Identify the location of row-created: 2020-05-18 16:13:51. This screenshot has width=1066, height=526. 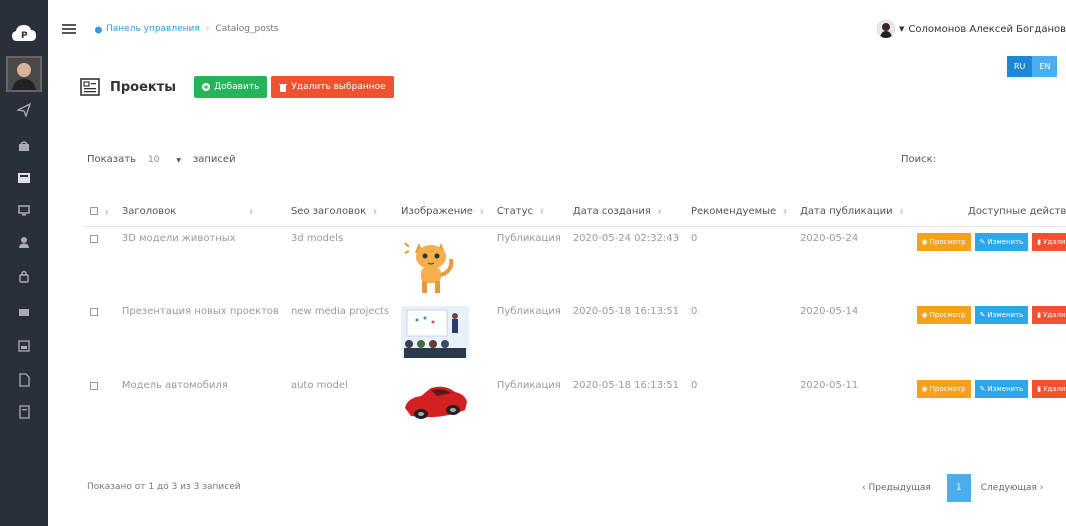
(626, 311).